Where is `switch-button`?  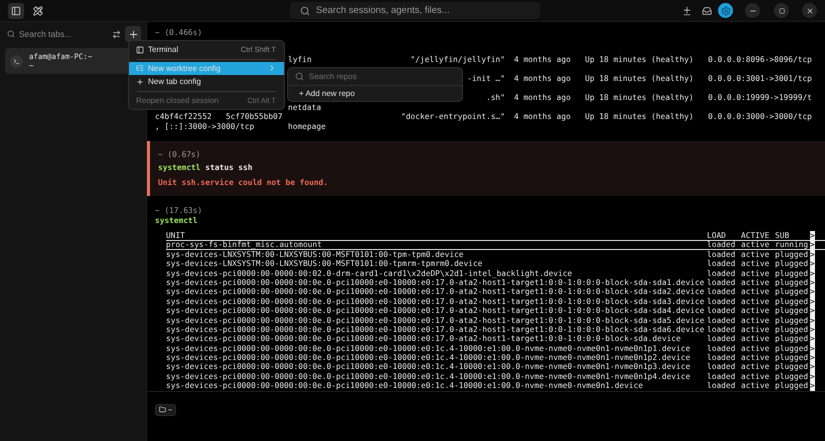
switch-button is located at coordinates (116, 34).